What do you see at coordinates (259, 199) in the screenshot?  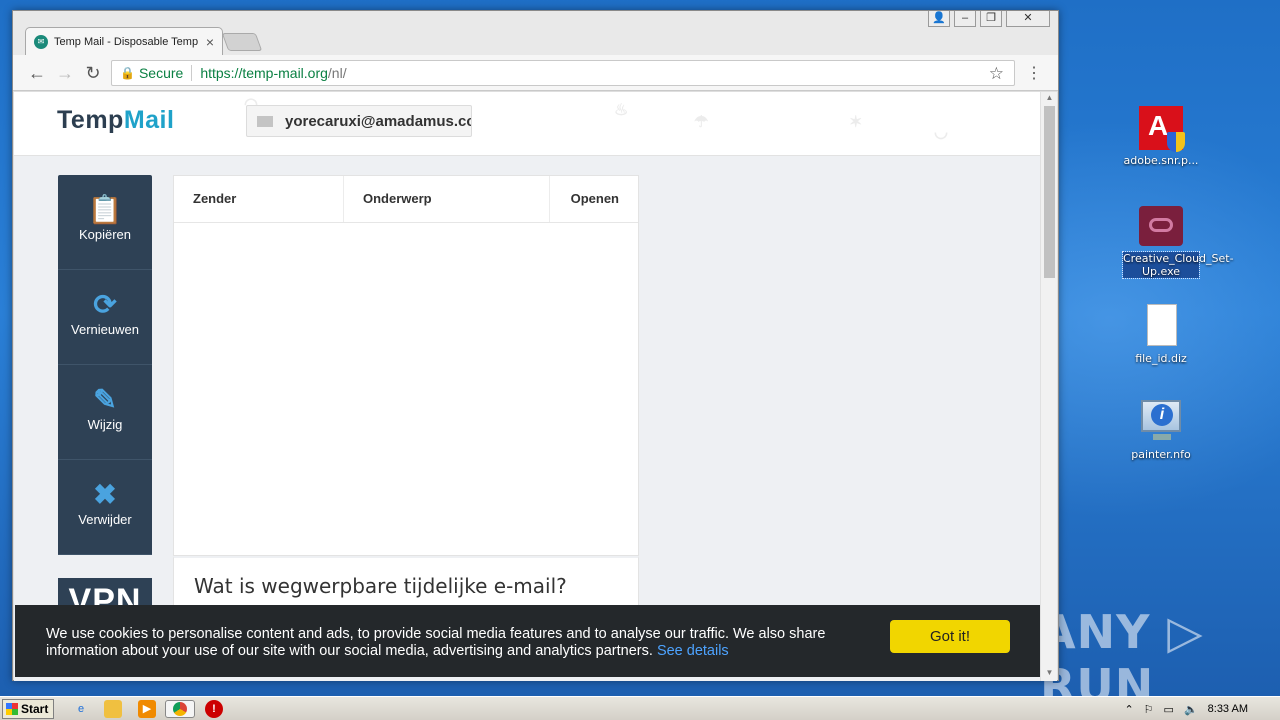 I see `column-sender: Zender` at bounding box center [259, 199].